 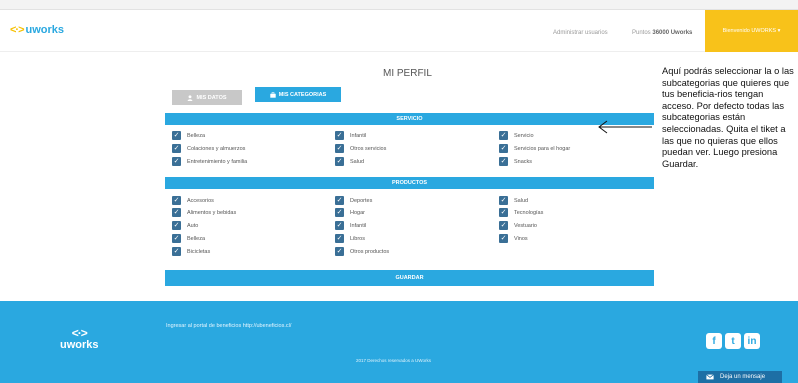 I want to click on checkbox-item: ✓ Otros servicios, so click(x=360, y=148).